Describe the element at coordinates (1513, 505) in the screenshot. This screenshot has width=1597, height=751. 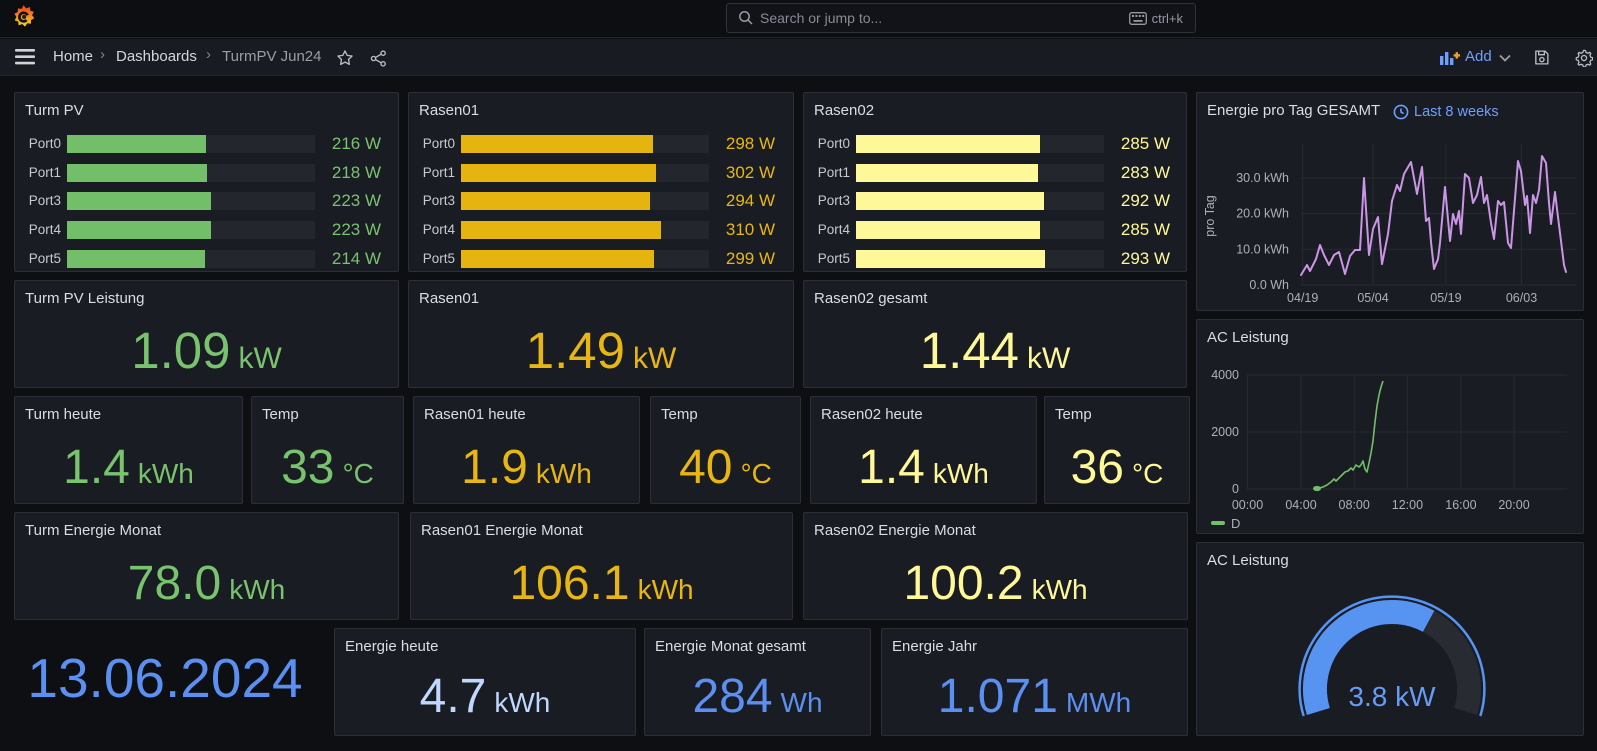
I see `svg-text: 20:00` at that location.